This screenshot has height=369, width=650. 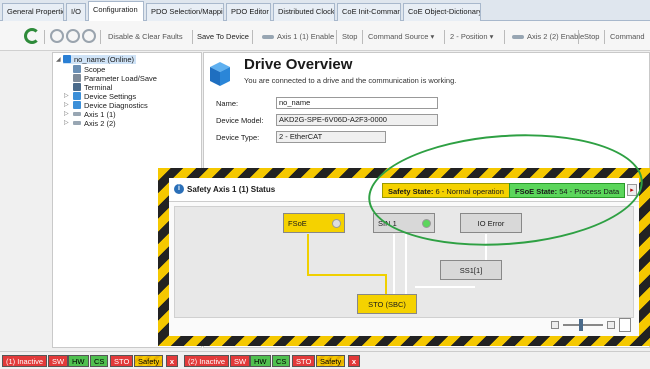 I want to click on zoom-control, so click(x=591, y=325).